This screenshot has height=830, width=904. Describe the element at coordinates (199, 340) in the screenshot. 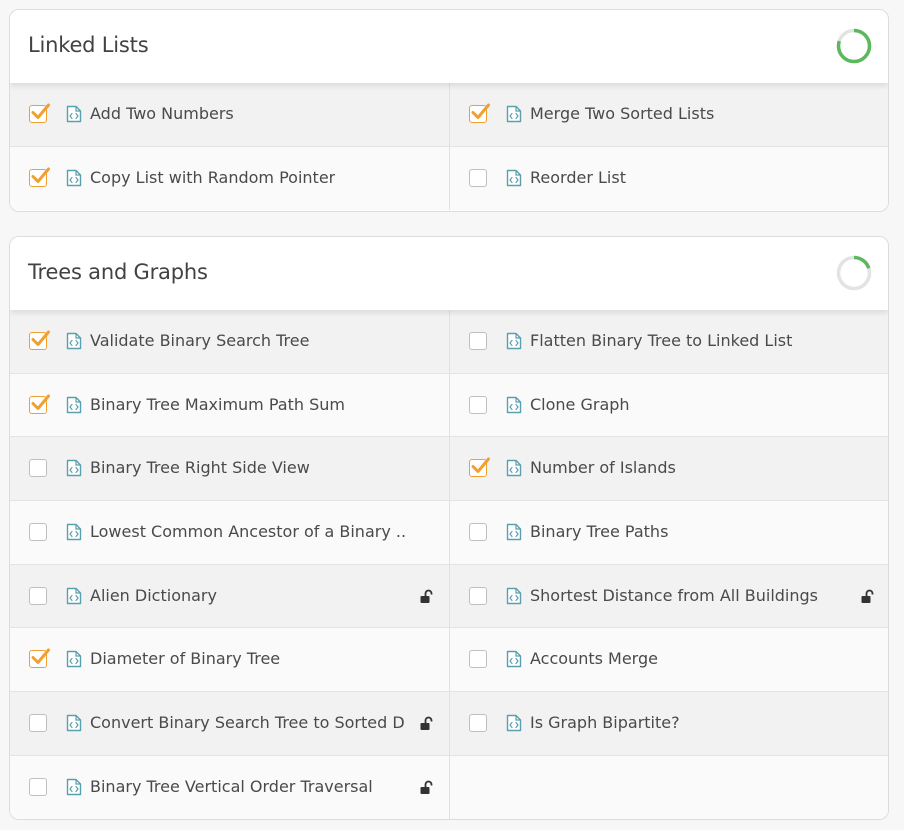

I see `question-title: Validate Binary Search Tree` at that location.